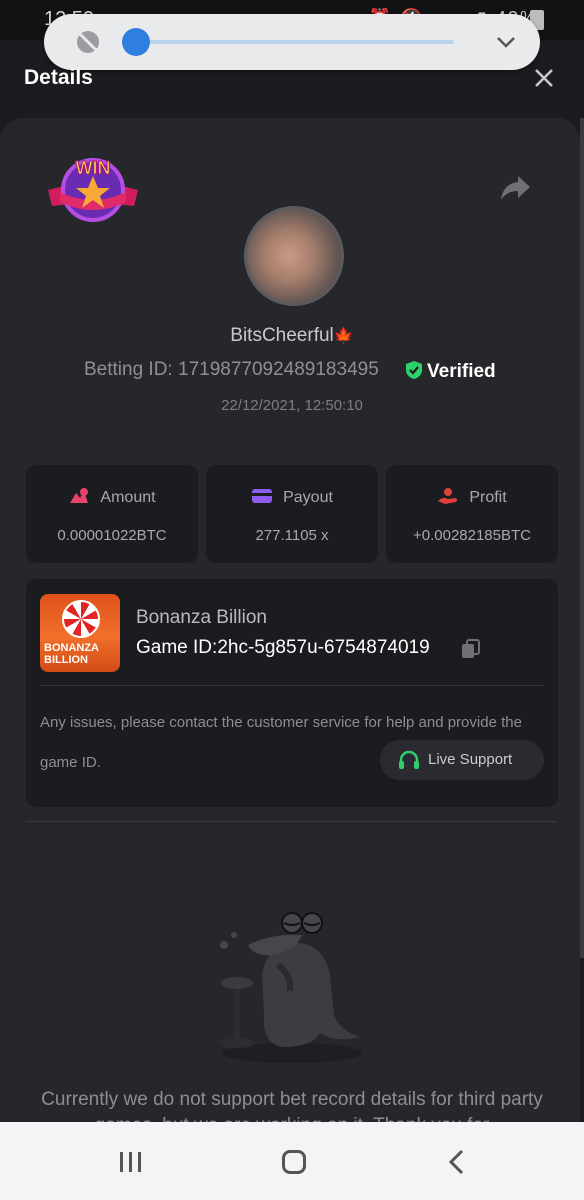 This screenshot has width=584, height=1200. I want to click on stat-label-profit: Profit, so click(488, 497).